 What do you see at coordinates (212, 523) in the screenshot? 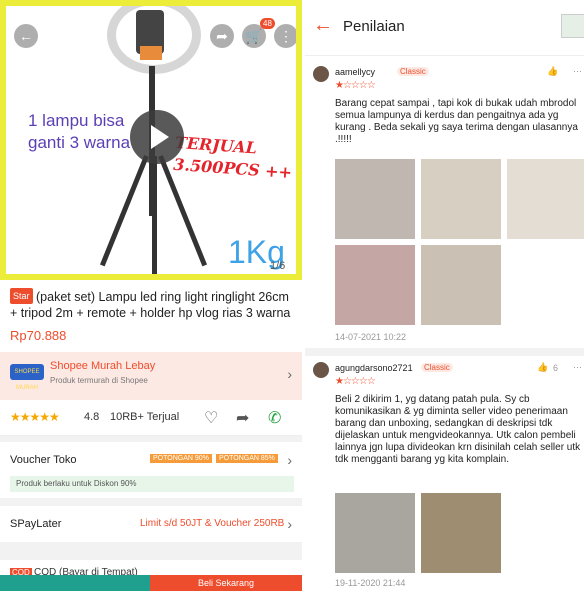
I see `spaylater-promo: Limit s/d 50JT & Voucher 250RB` at bounding box center [212, 523].